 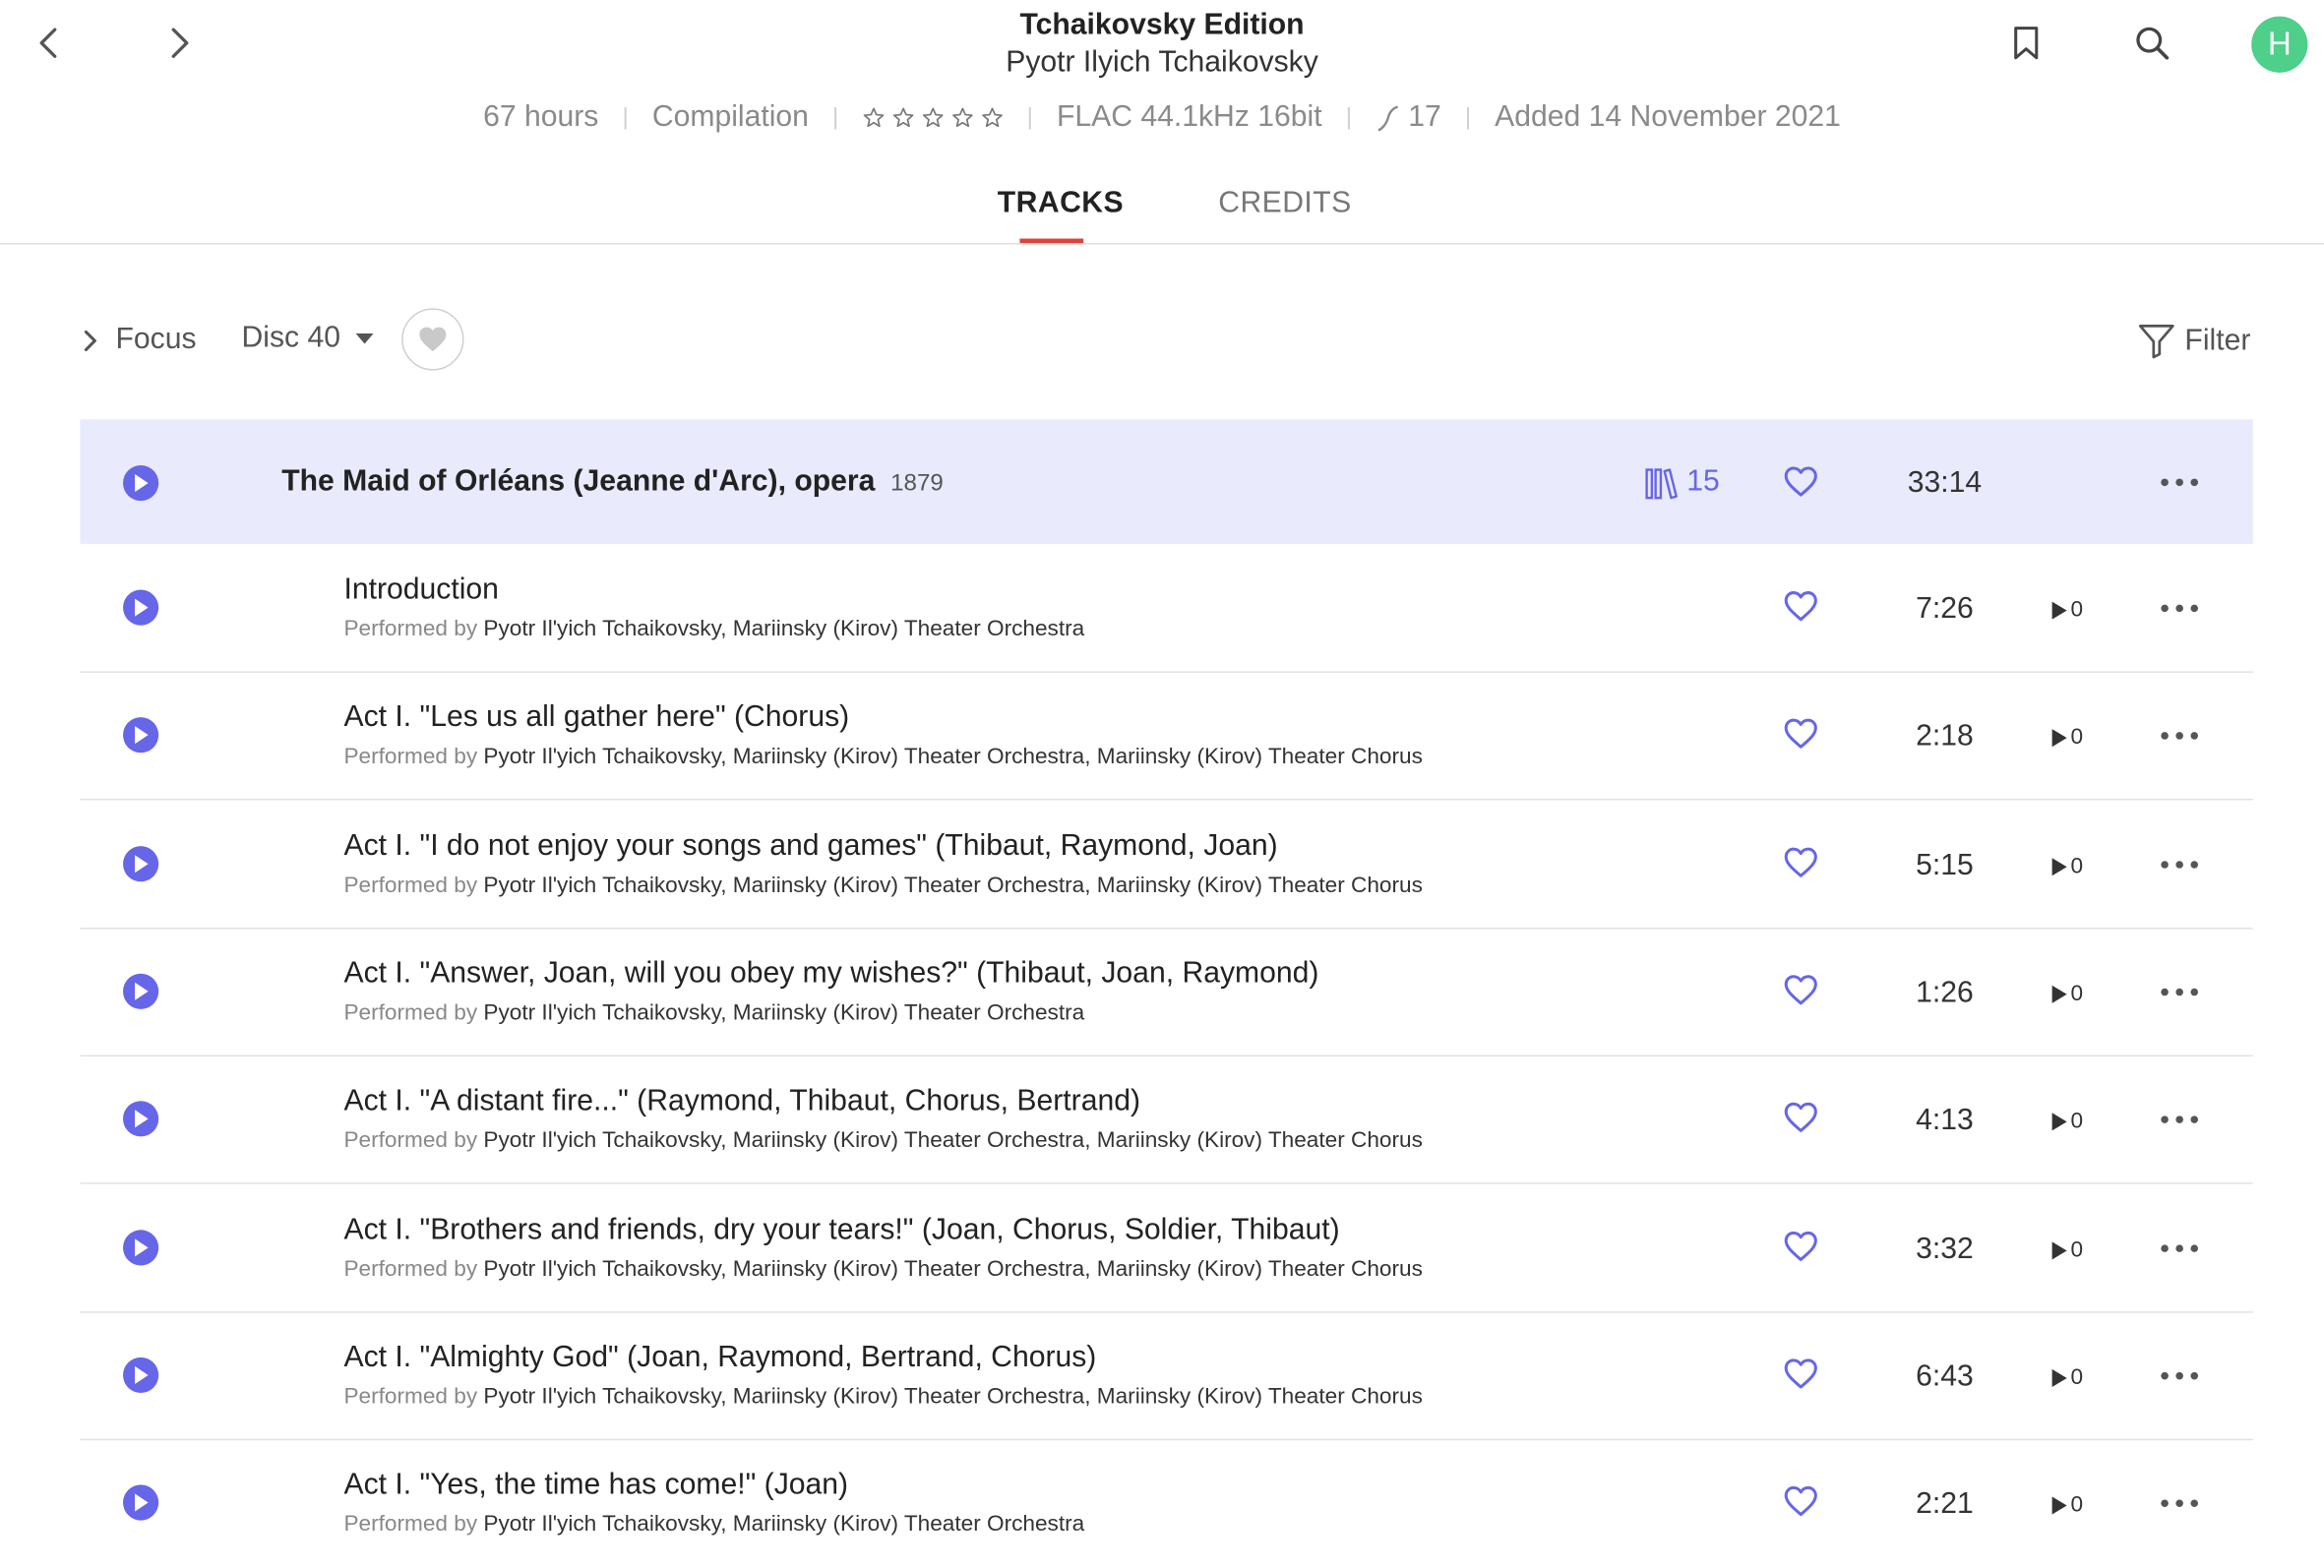 I want to click on disc-selector: Disc 40, so click(x=308, y=339).